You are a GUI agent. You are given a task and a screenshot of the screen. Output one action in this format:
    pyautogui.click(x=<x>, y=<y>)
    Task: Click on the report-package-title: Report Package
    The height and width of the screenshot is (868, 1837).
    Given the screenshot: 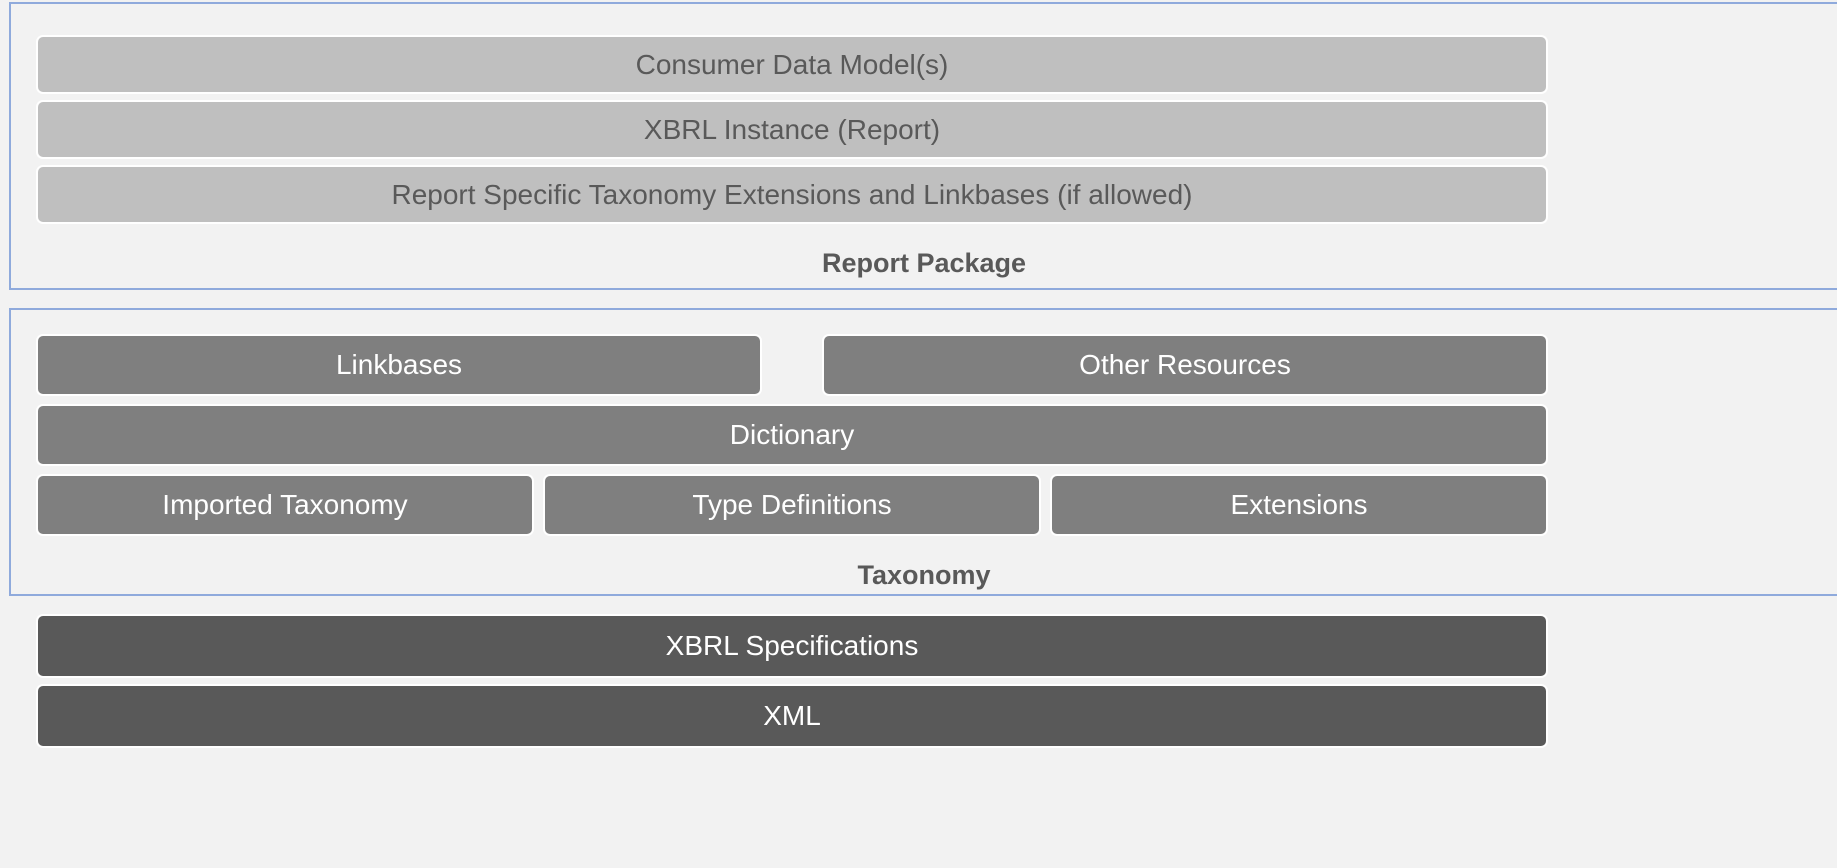 What is the action you would take?
    pyautogui.click(x=924, y=263)
    